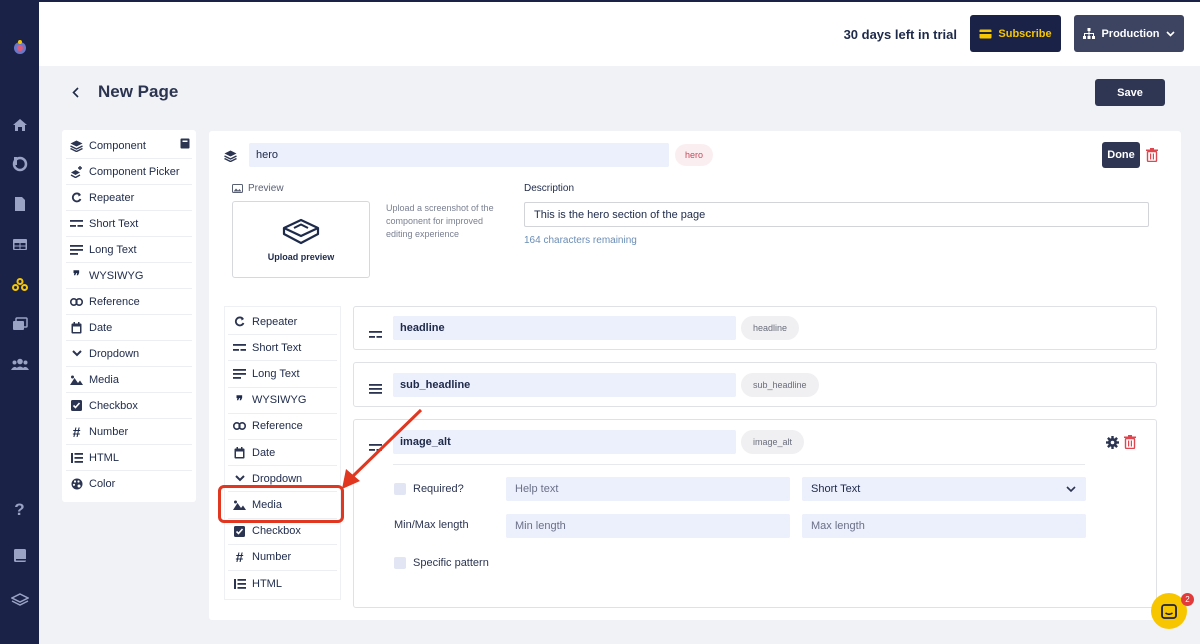  Describe the element at coordinates (129, 354) in the screenshot. I see `palette-item-dropdown: Dropdown` at that location.